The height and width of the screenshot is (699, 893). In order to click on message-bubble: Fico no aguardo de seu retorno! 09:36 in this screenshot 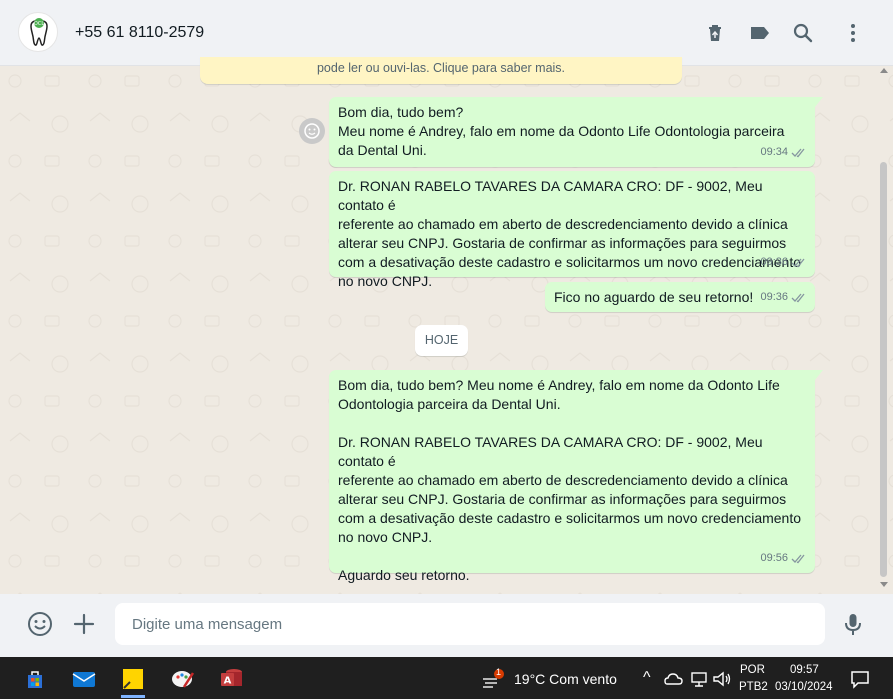, I will do `click(680, 297)`.